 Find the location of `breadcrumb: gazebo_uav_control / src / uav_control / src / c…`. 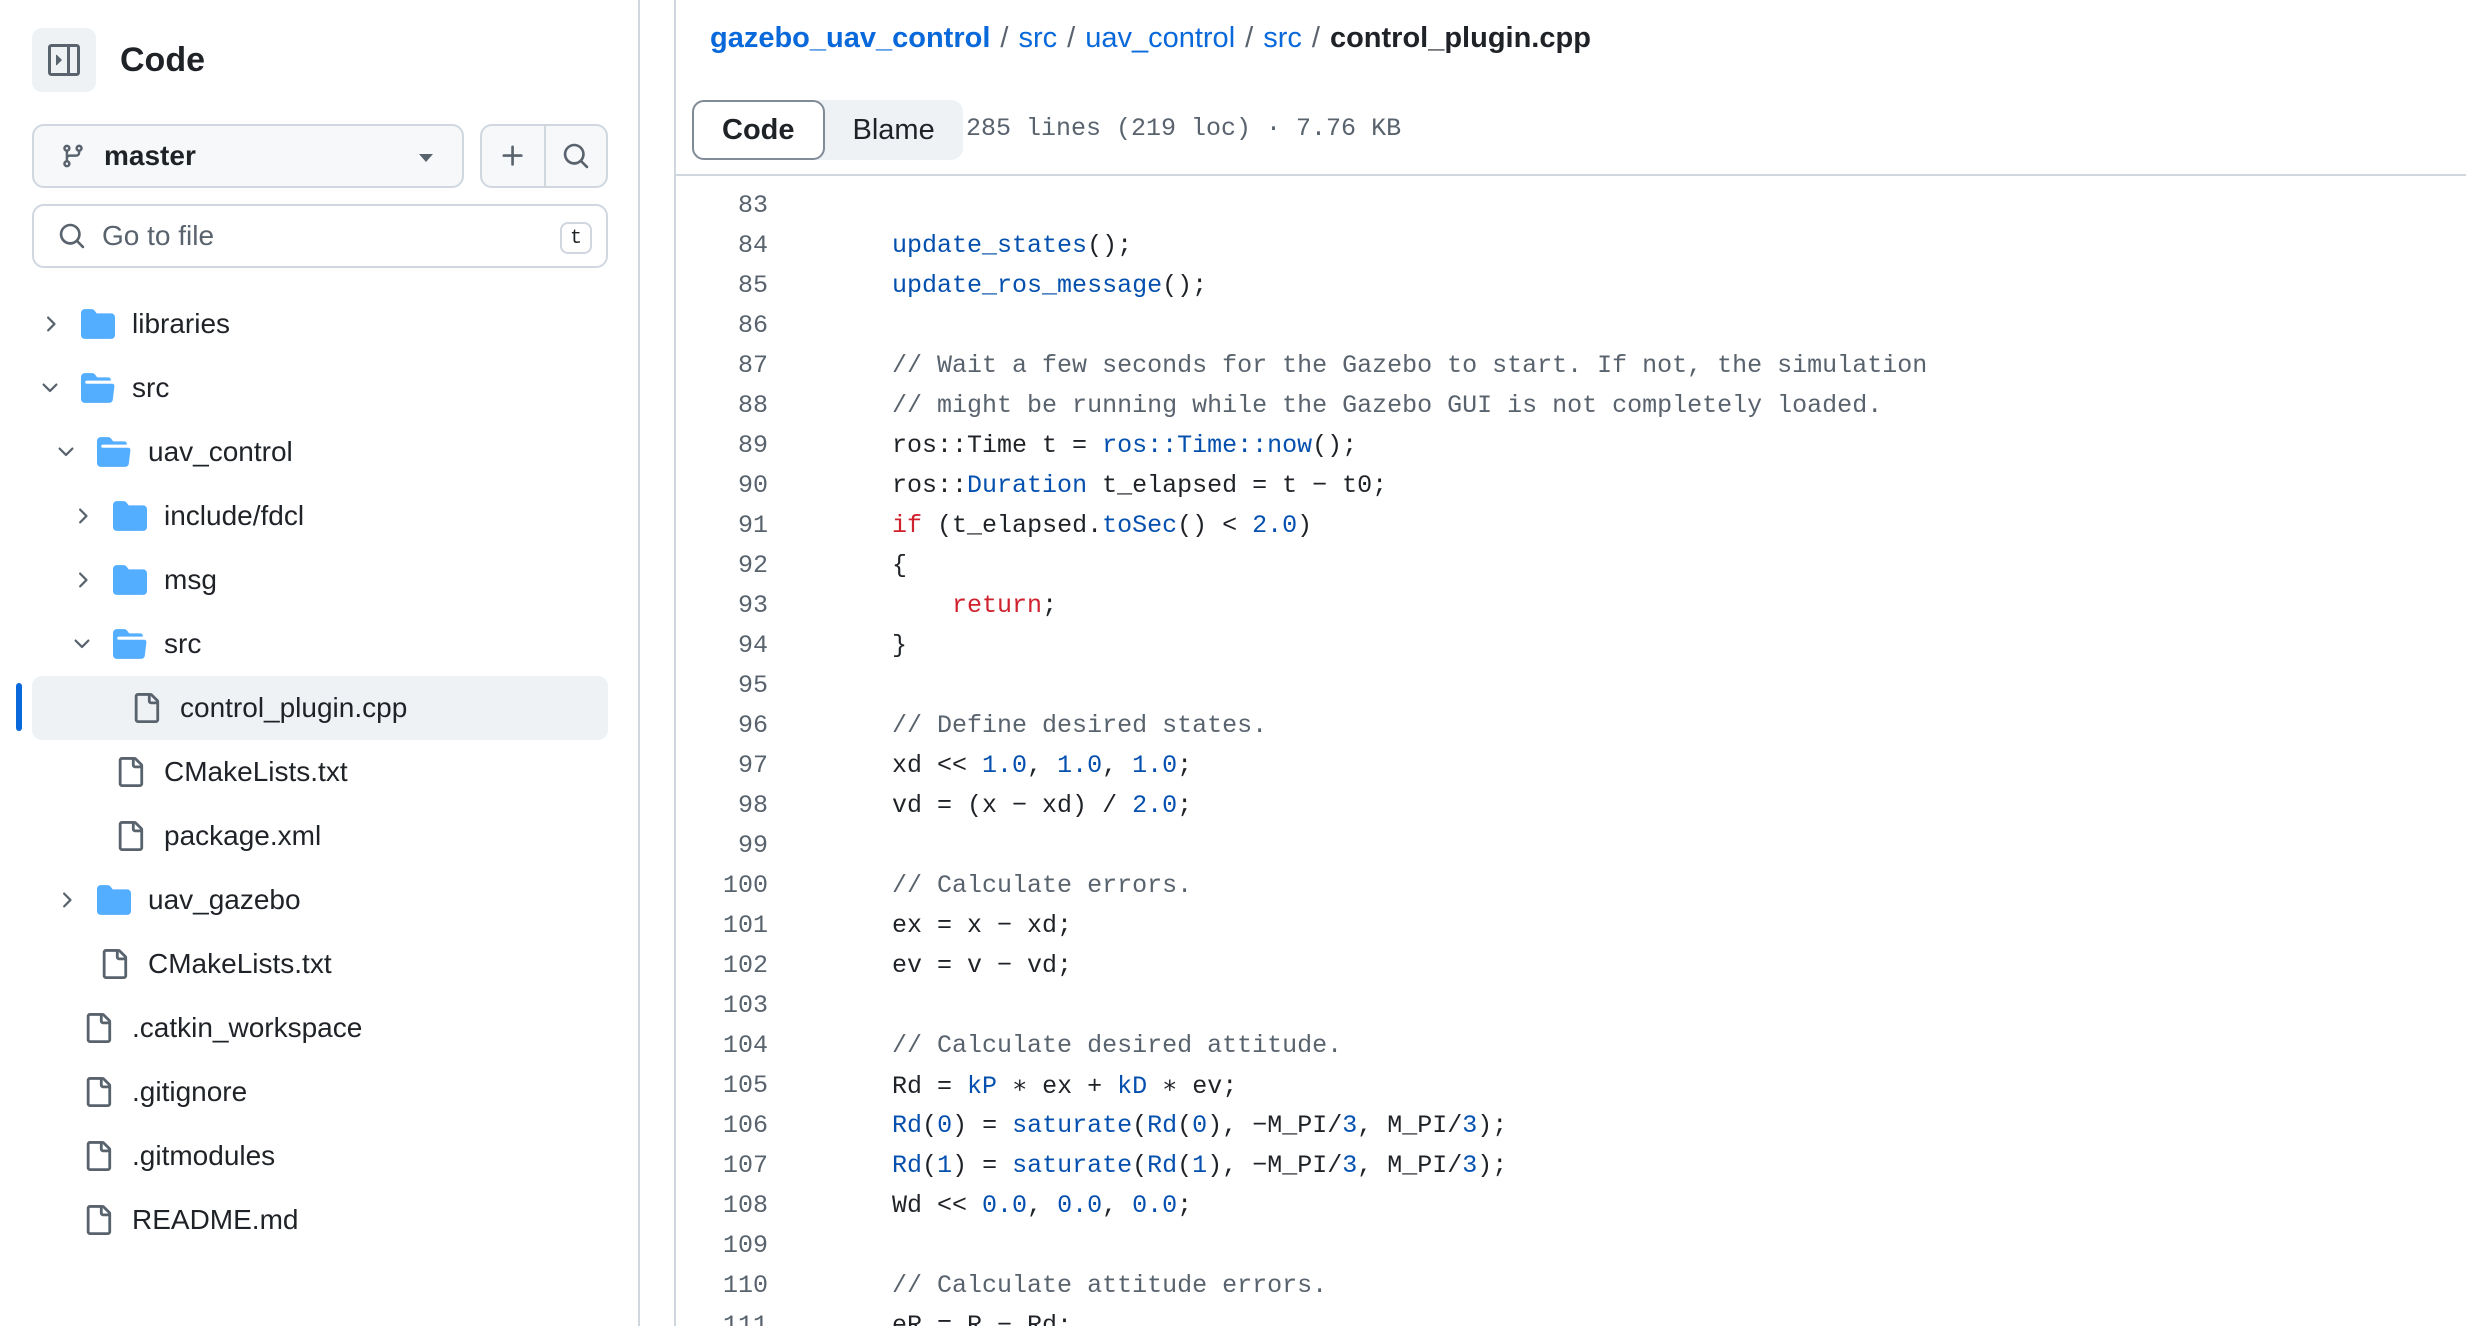

breadcrumb: gazebo_uav_control / src / uav_control / src / c… is located at coordinates (1150, 38).